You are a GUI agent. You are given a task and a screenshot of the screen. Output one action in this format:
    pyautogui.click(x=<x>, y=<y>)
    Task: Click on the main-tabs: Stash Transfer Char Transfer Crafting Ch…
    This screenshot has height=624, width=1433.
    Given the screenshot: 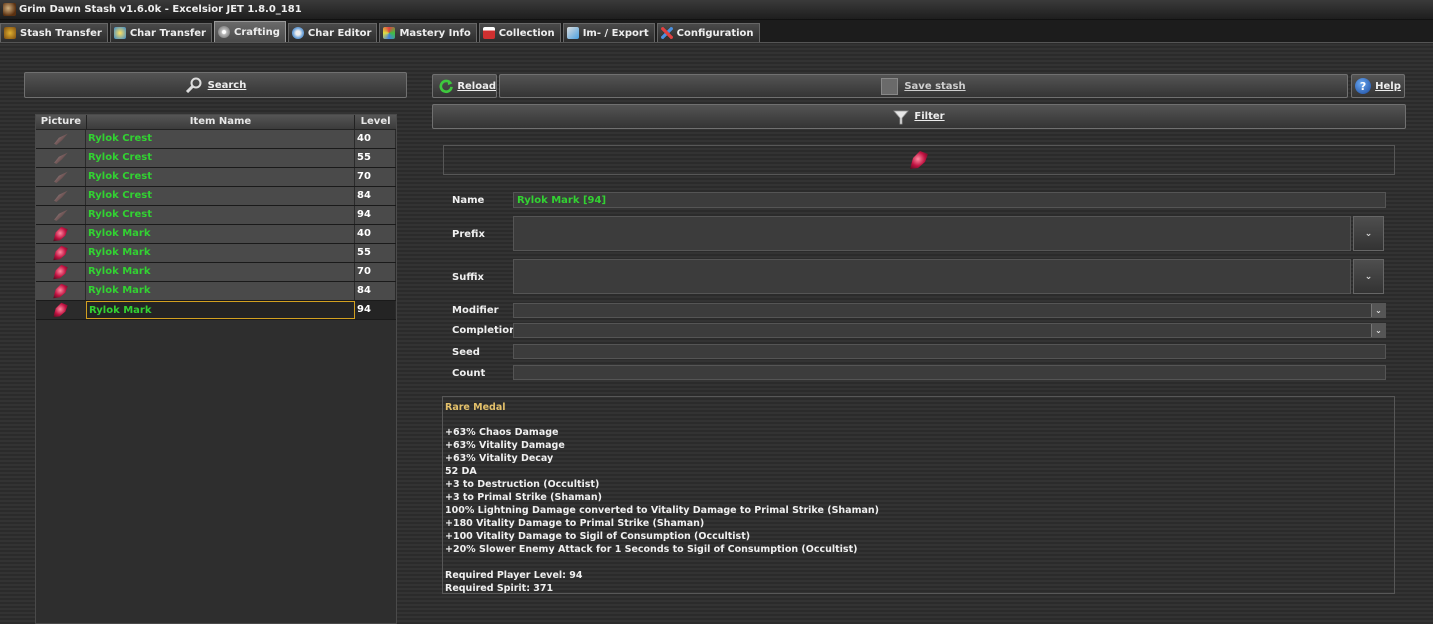 What is the action you would take?
    pyautogui.click(x=716, y=31)
    